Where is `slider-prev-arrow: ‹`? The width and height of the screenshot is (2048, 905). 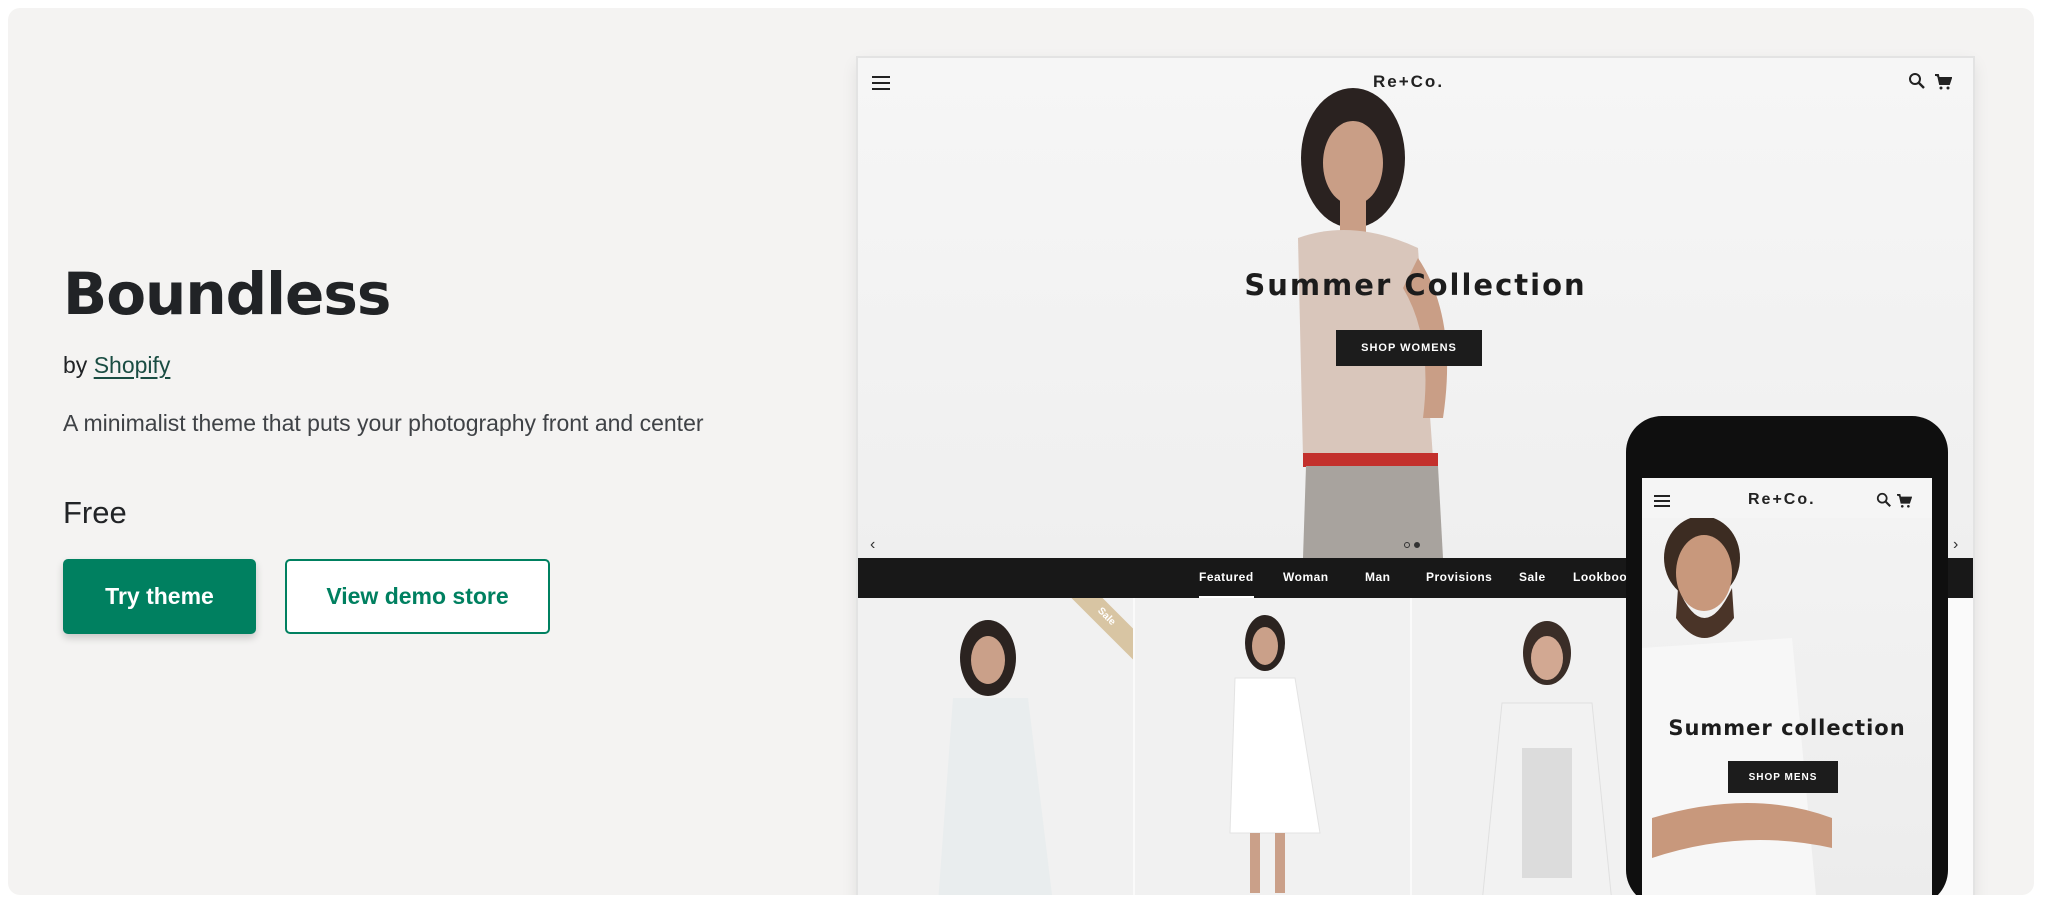 slider-prev-arrow: ‹ is located at coordinates (872, 545).